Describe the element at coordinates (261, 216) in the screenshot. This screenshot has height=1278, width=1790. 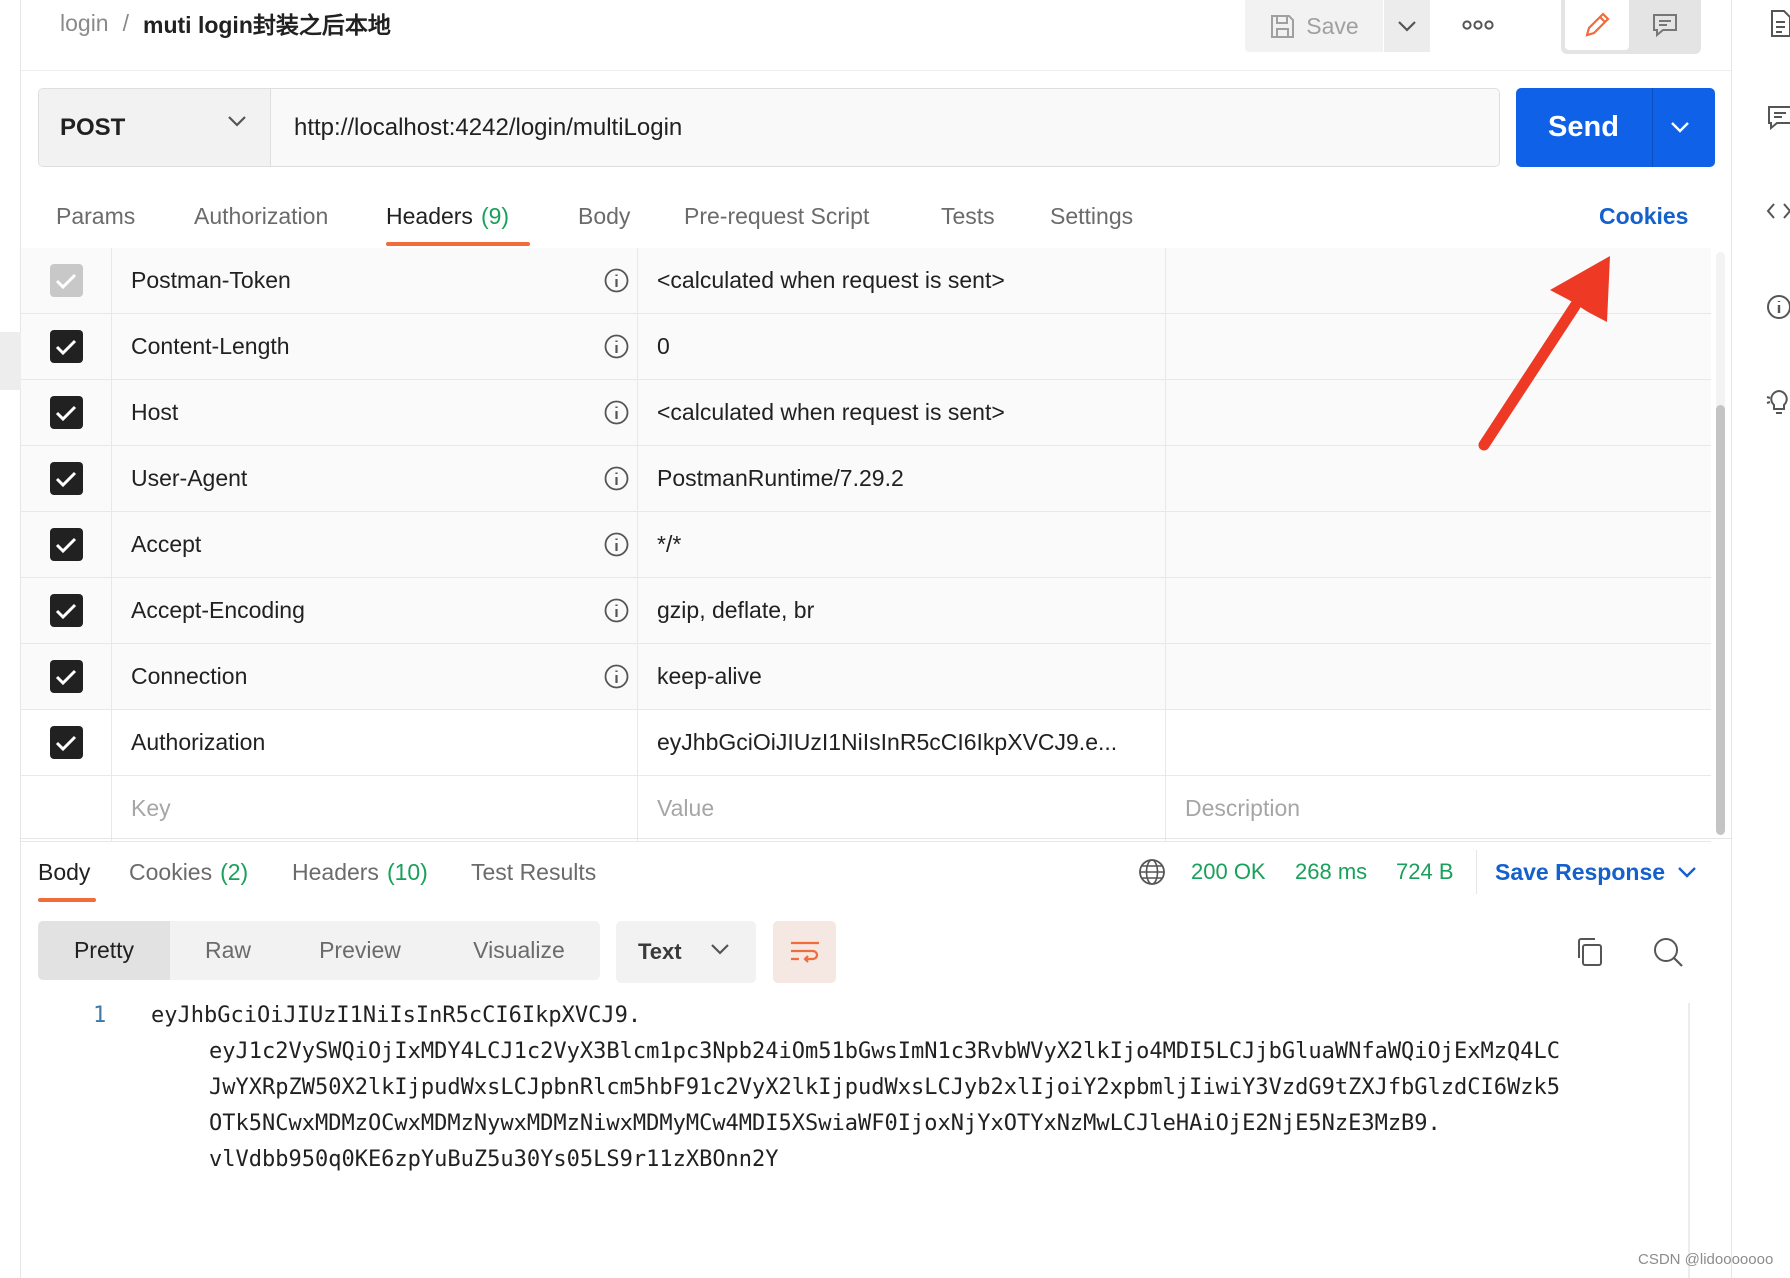
I see `tab-authorization: Authorization` at that location.